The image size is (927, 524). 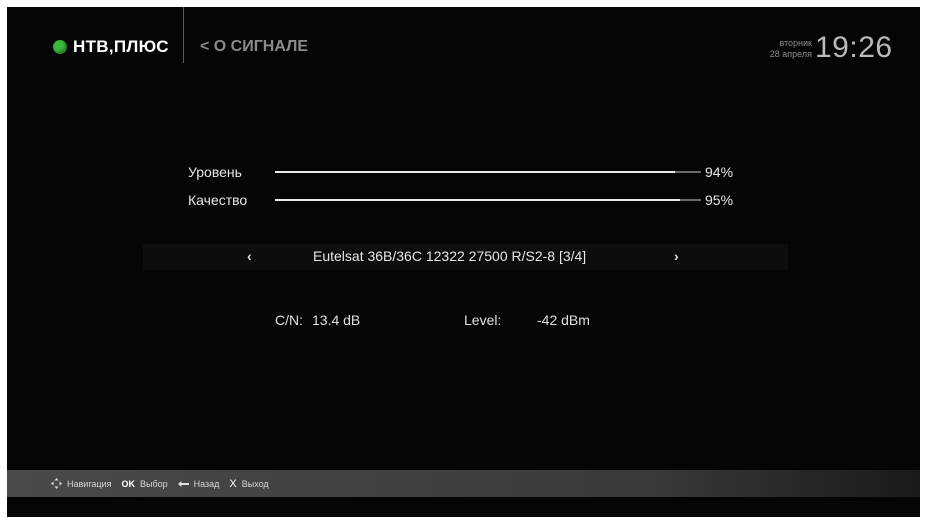 I want to click on cn-label: C/N:, so click(x=289, y=320).